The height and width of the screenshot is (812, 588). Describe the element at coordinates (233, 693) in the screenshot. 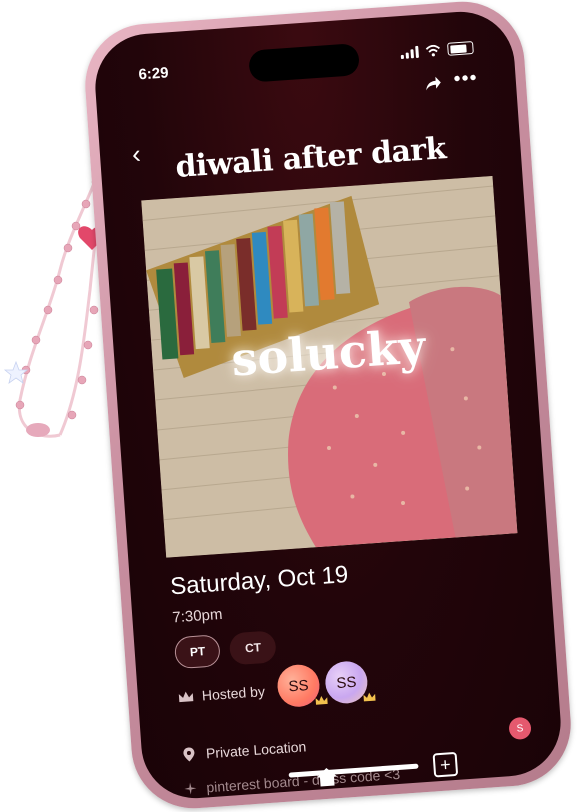

I see `hosted-by-label: Hosted by` at that location.